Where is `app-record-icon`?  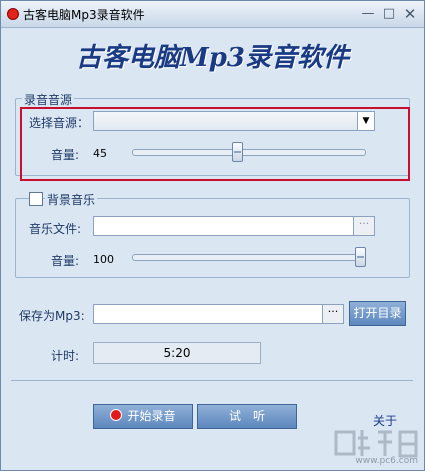 app-record-icon is located at coordinates (13, 14).